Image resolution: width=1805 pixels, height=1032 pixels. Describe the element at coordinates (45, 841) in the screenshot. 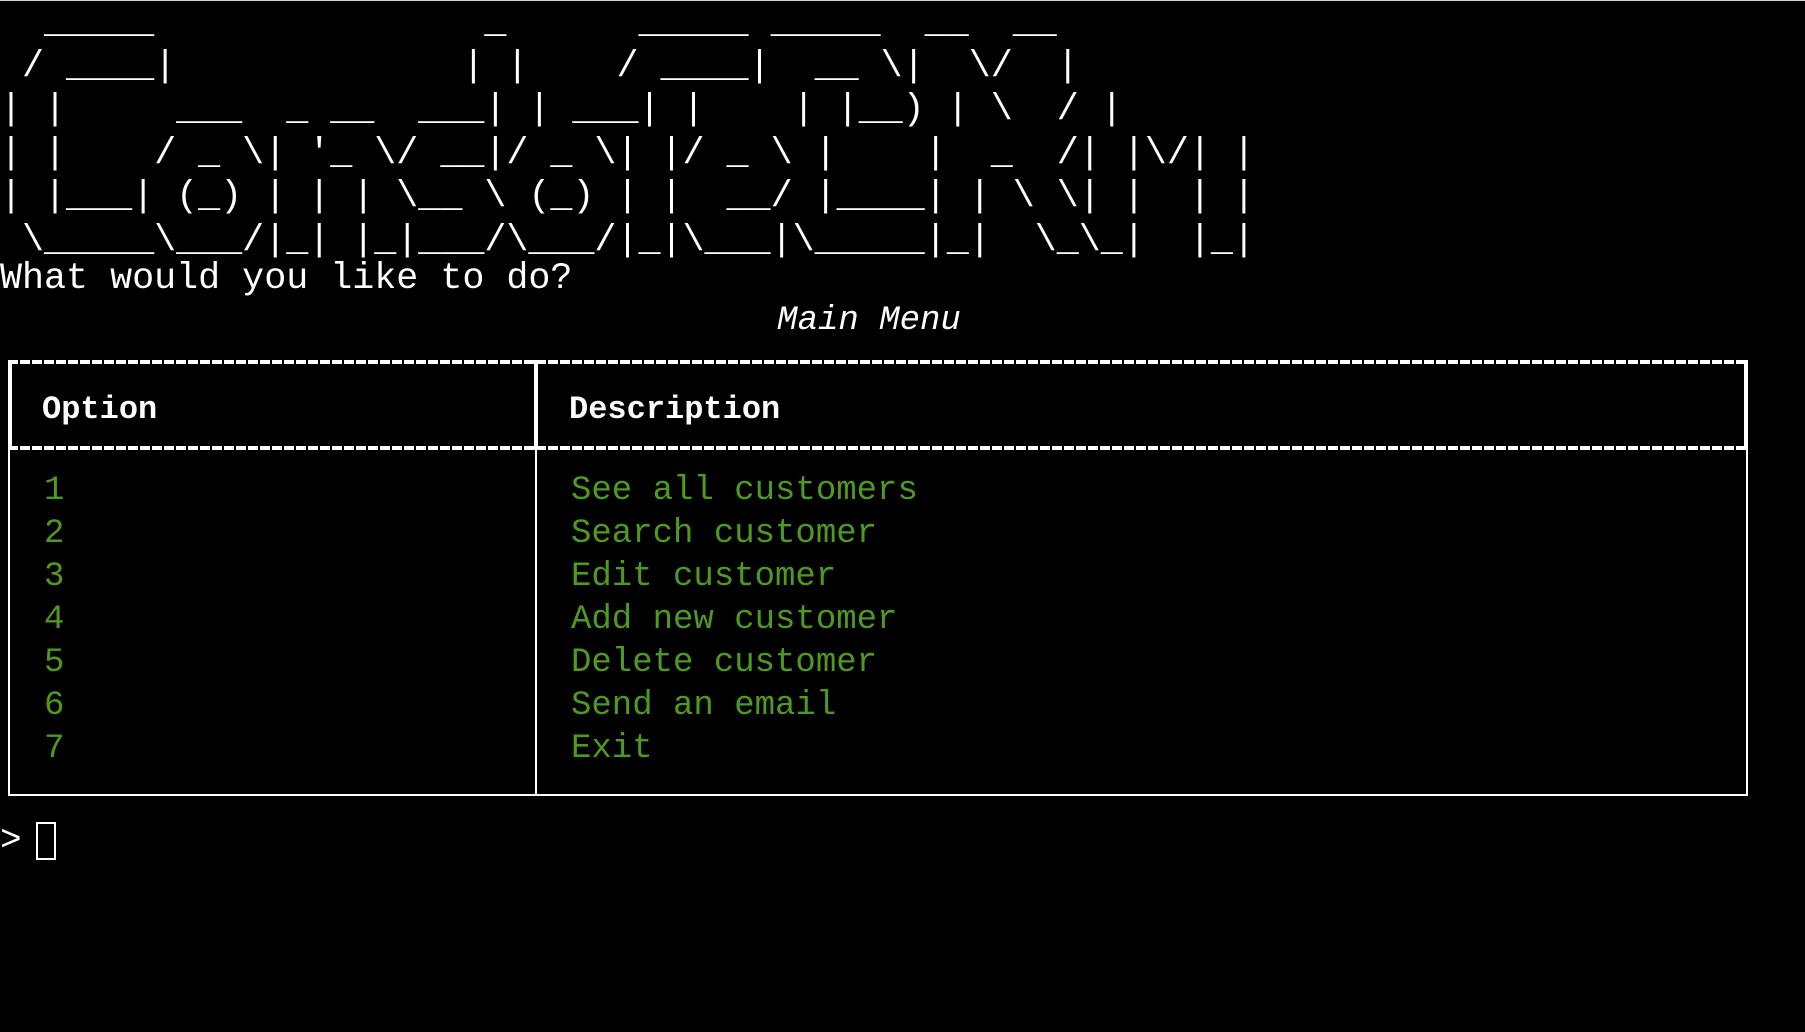

I see `text-cursor` at that location.